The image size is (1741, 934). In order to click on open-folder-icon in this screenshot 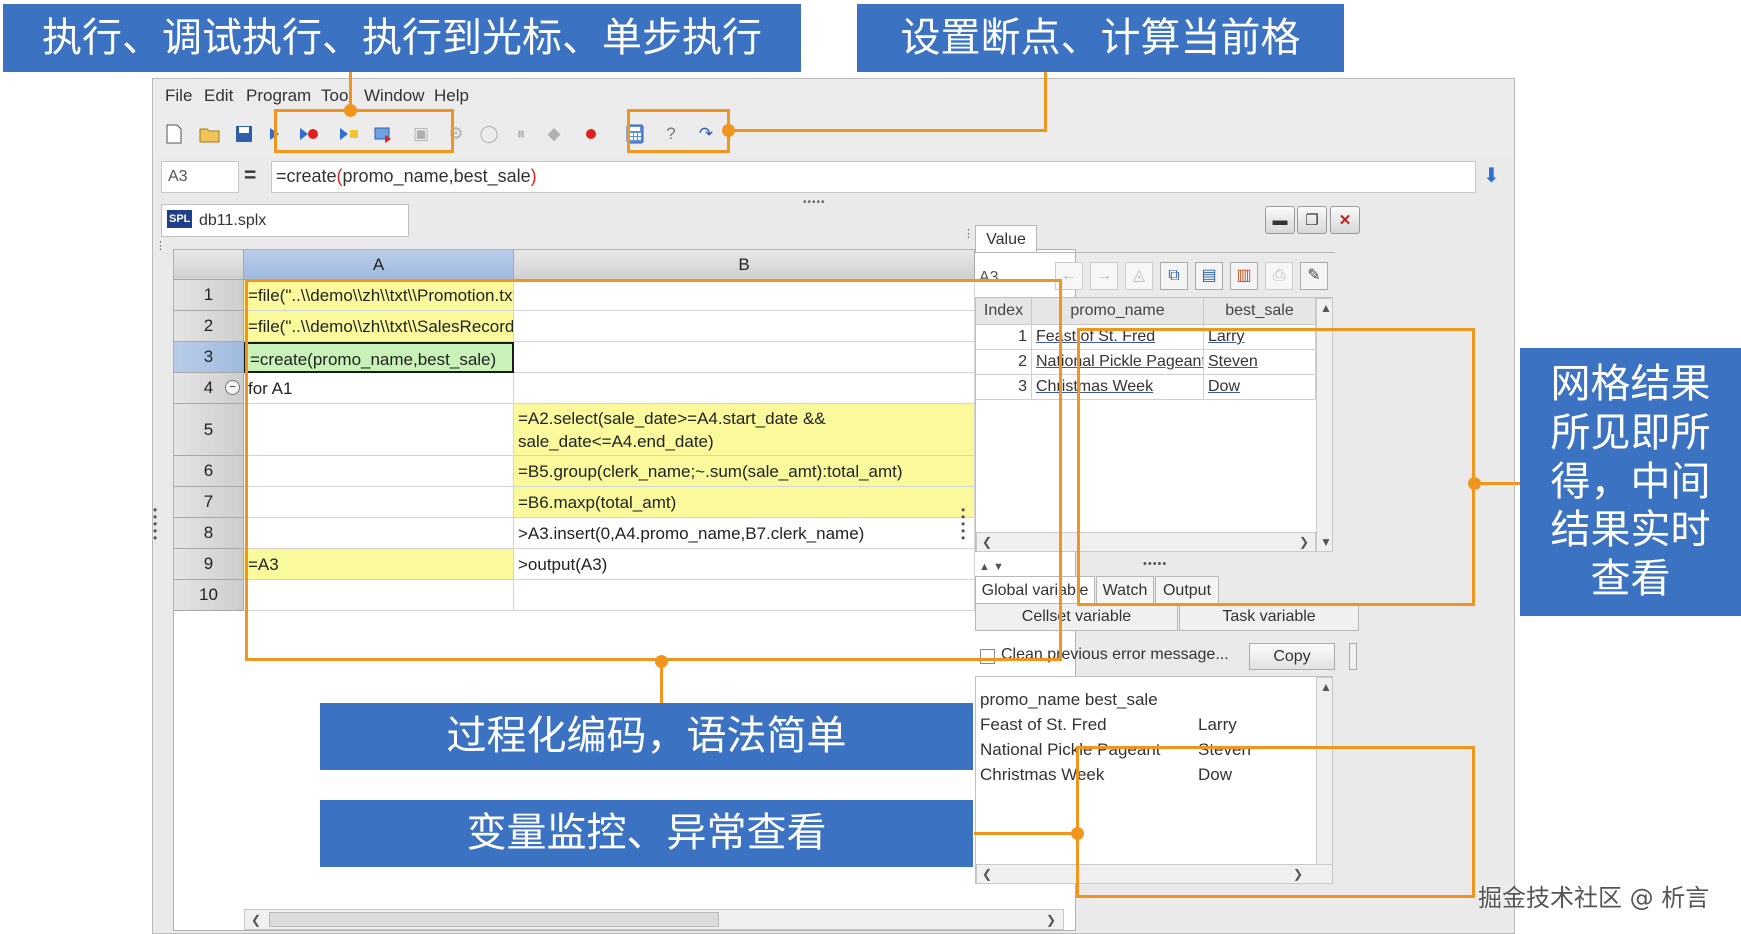, I will do `click(210, 134)`.